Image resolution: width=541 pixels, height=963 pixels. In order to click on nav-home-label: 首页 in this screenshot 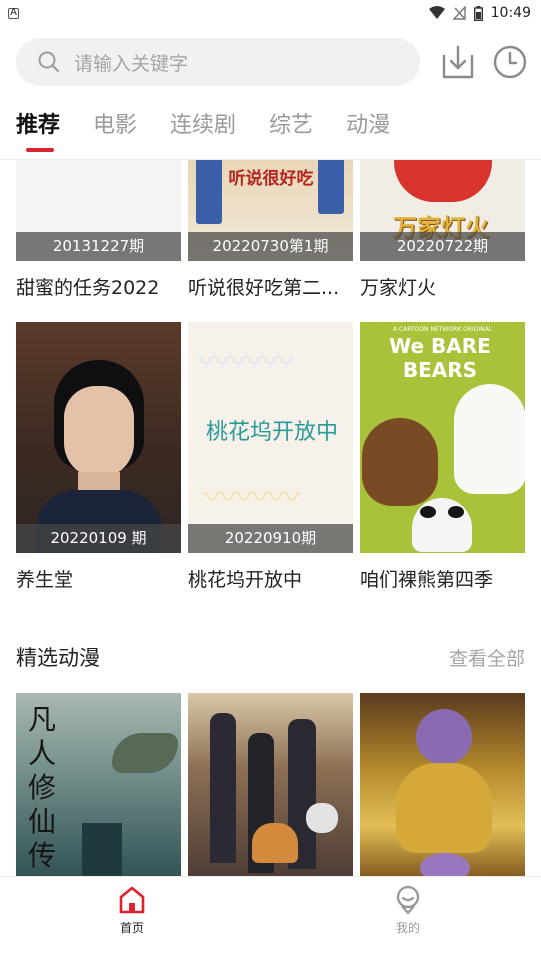, I will do `click(131, 928)`.